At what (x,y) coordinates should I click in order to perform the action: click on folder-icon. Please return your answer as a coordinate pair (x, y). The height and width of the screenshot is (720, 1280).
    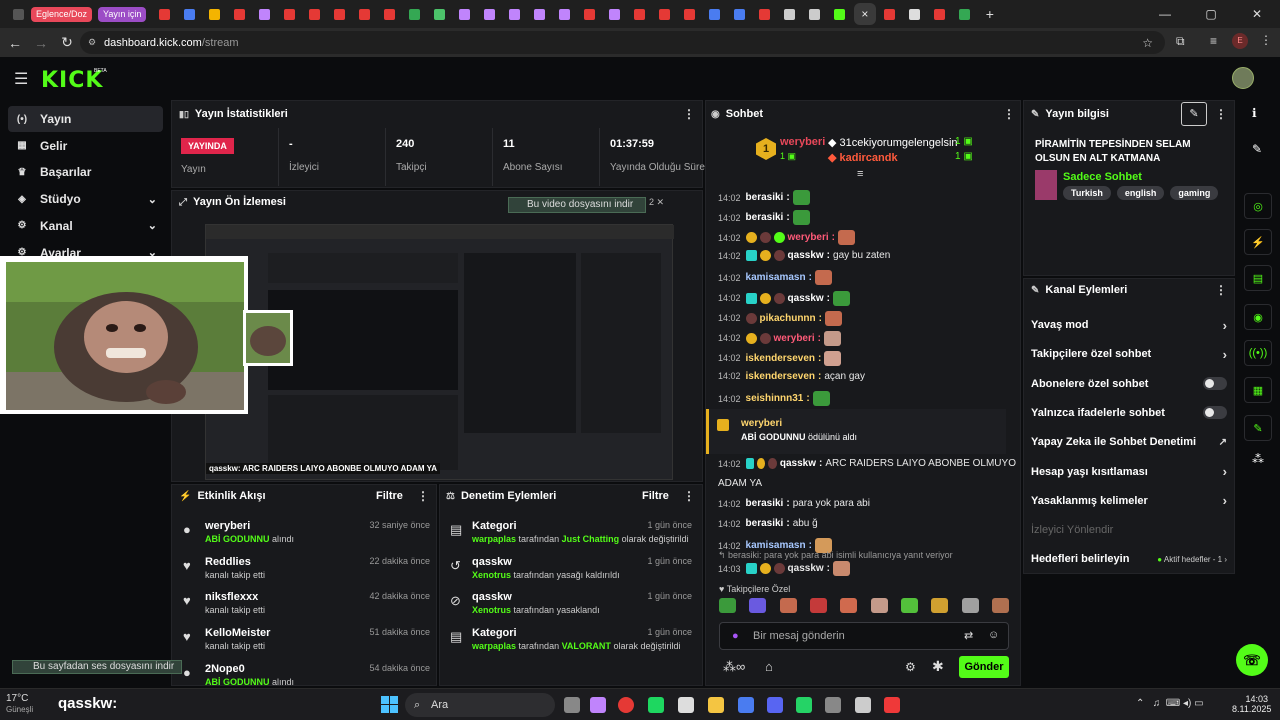
    Looking at the image, I should click on (716, 705).